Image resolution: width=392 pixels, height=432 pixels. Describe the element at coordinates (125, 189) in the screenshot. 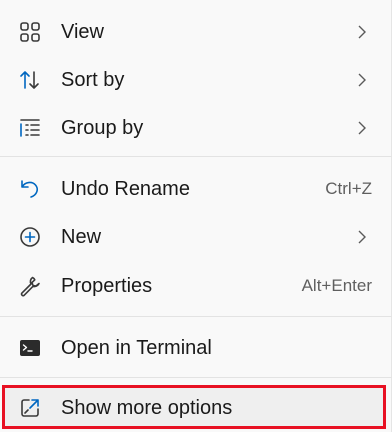

I see `menu-item-label: Undo Rename` at that location.